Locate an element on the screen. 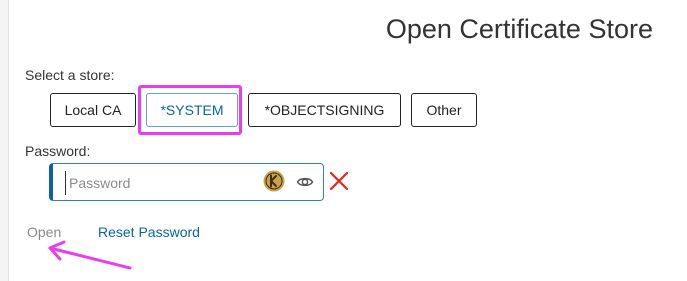 This screenshot has height=281, width=687. page-title: Open Certificate Store is located at coordinates (519, 29).